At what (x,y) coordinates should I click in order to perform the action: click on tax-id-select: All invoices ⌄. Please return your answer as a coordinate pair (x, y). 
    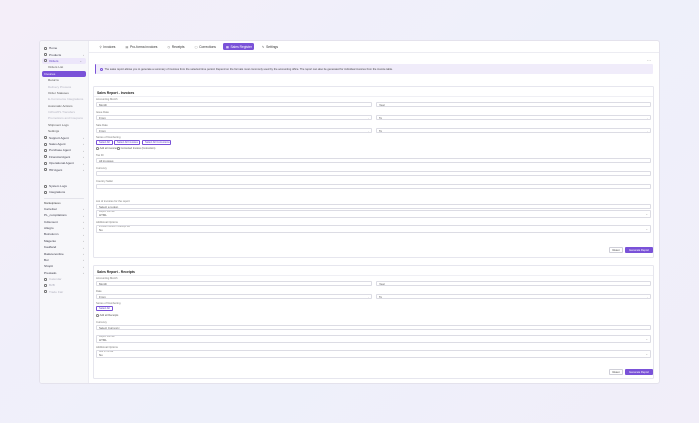
    Looking at the image, I should click on (373, 160).